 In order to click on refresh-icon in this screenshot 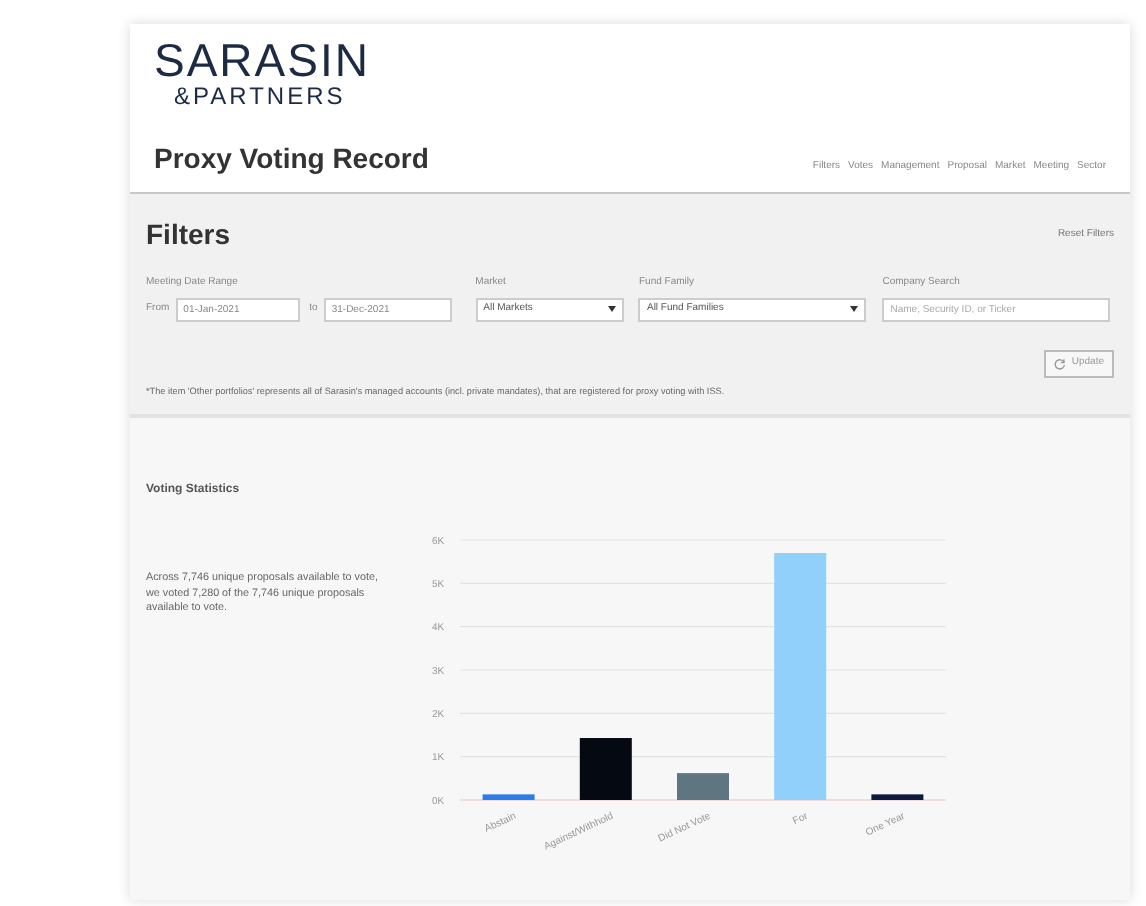, I will do `click(1059, 363)`.